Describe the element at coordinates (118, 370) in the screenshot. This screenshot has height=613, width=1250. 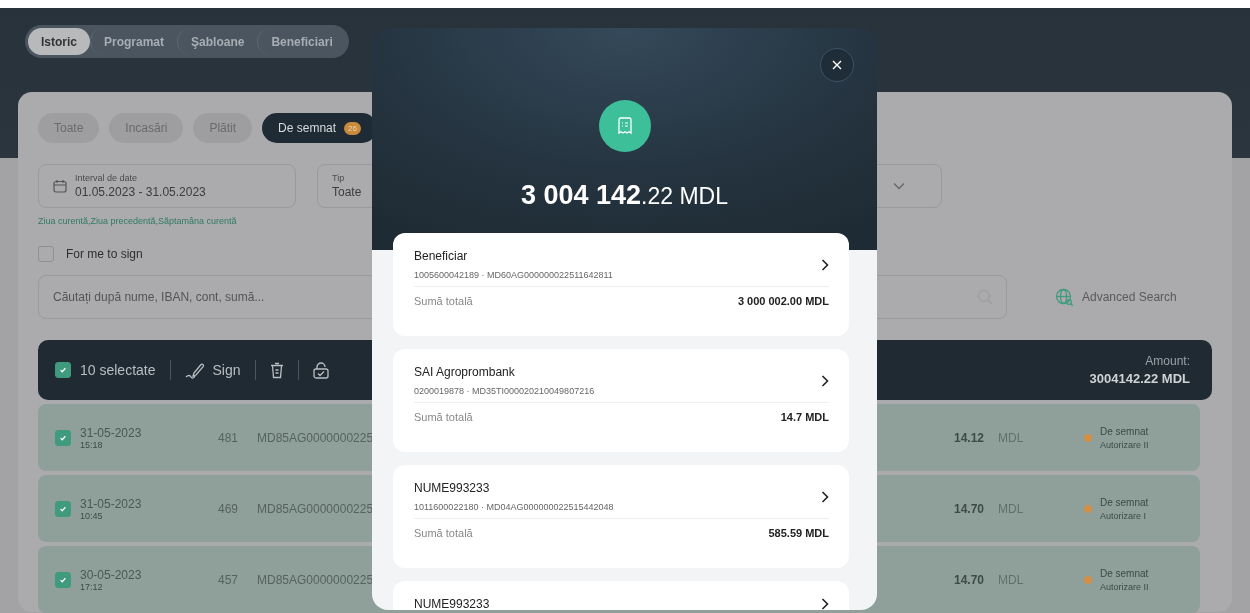
I see `selected-count: 10 selectate` at that location.